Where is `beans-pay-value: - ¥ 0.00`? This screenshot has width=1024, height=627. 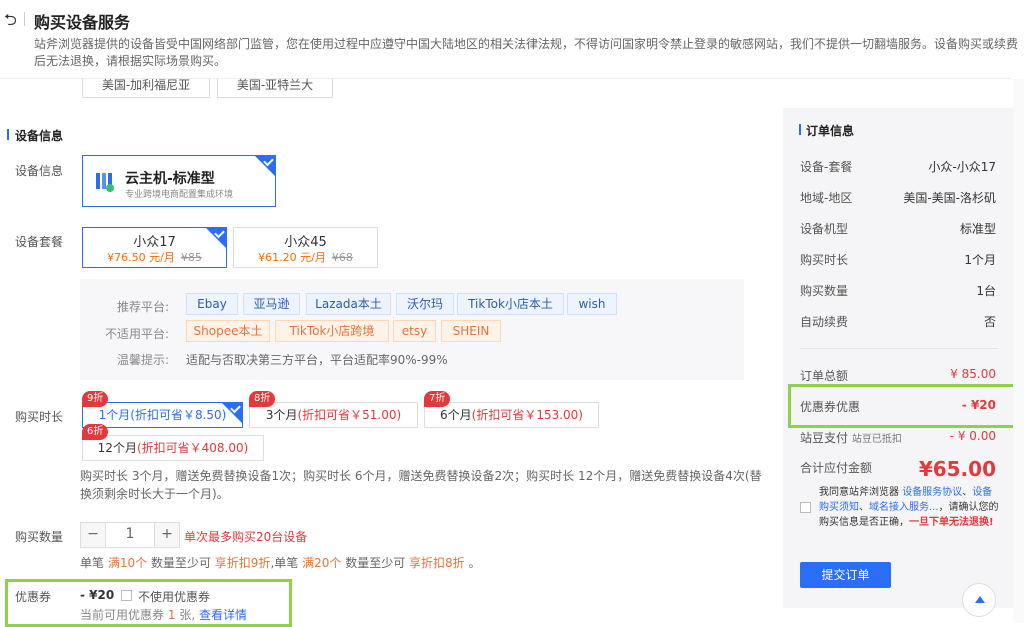
beans-pay-value: - ¥ 0.00 is located at coordinates (972, 436).